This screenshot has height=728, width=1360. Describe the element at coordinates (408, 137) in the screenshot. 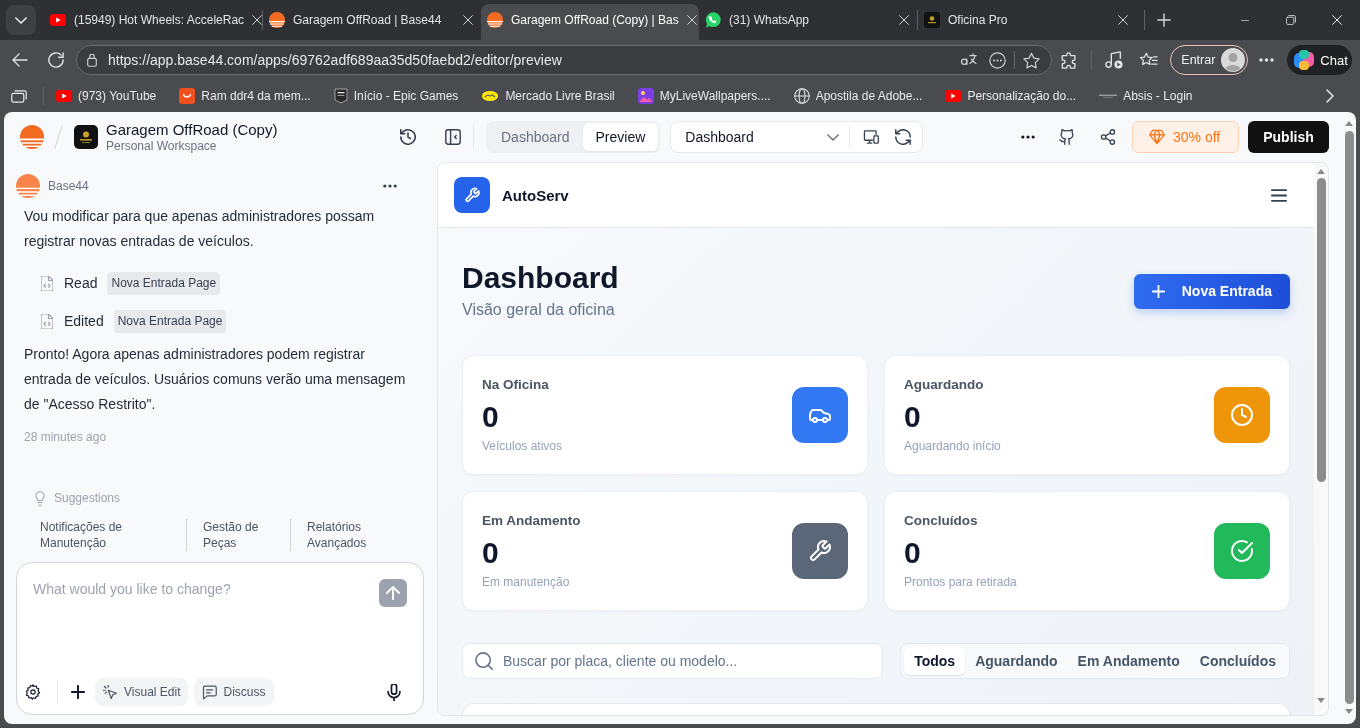

I see `history-icon` at that location.